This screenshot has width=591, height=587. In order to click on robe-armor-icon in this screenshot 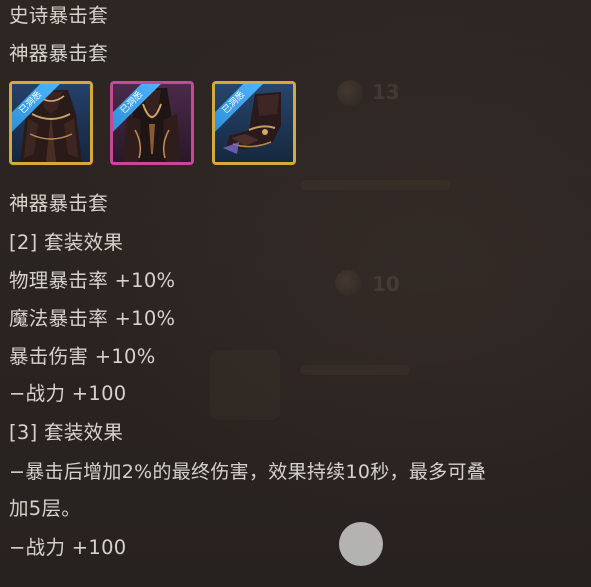, I will do `click(51, 123)`.